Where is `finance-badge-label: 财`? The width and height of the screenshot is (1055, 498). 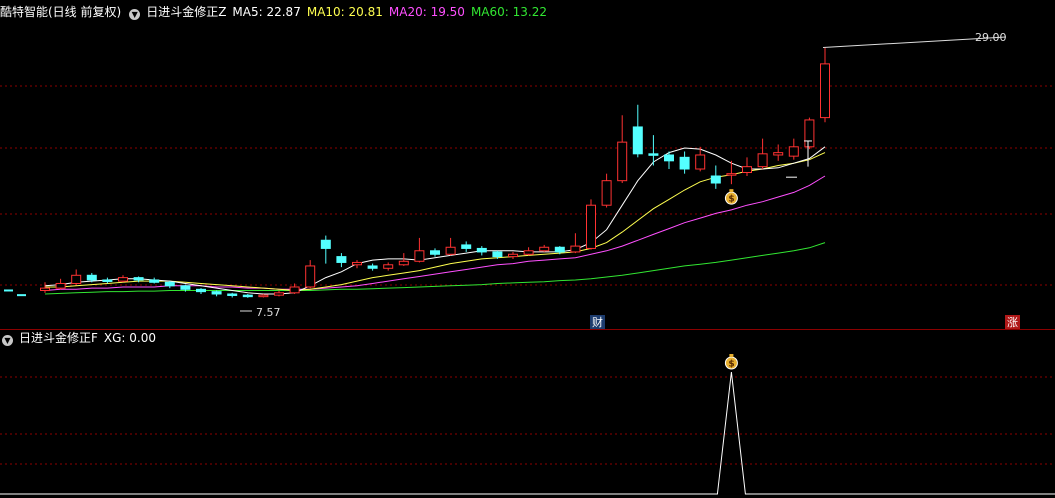
finance-badge-label: 财 is located at coordinates (597, 322).